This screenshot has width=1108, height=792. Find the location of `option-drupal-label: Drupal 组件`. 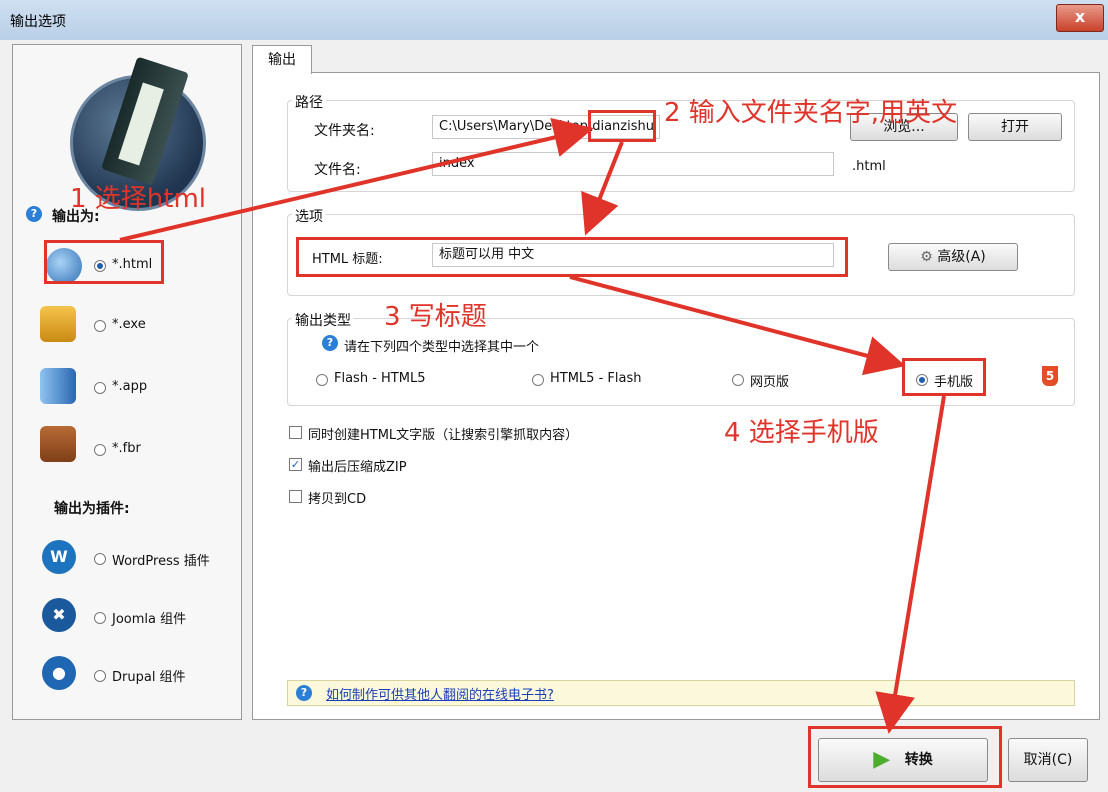

option-drupal-label: Drupal 组件 is located at coordinates (149, 675).